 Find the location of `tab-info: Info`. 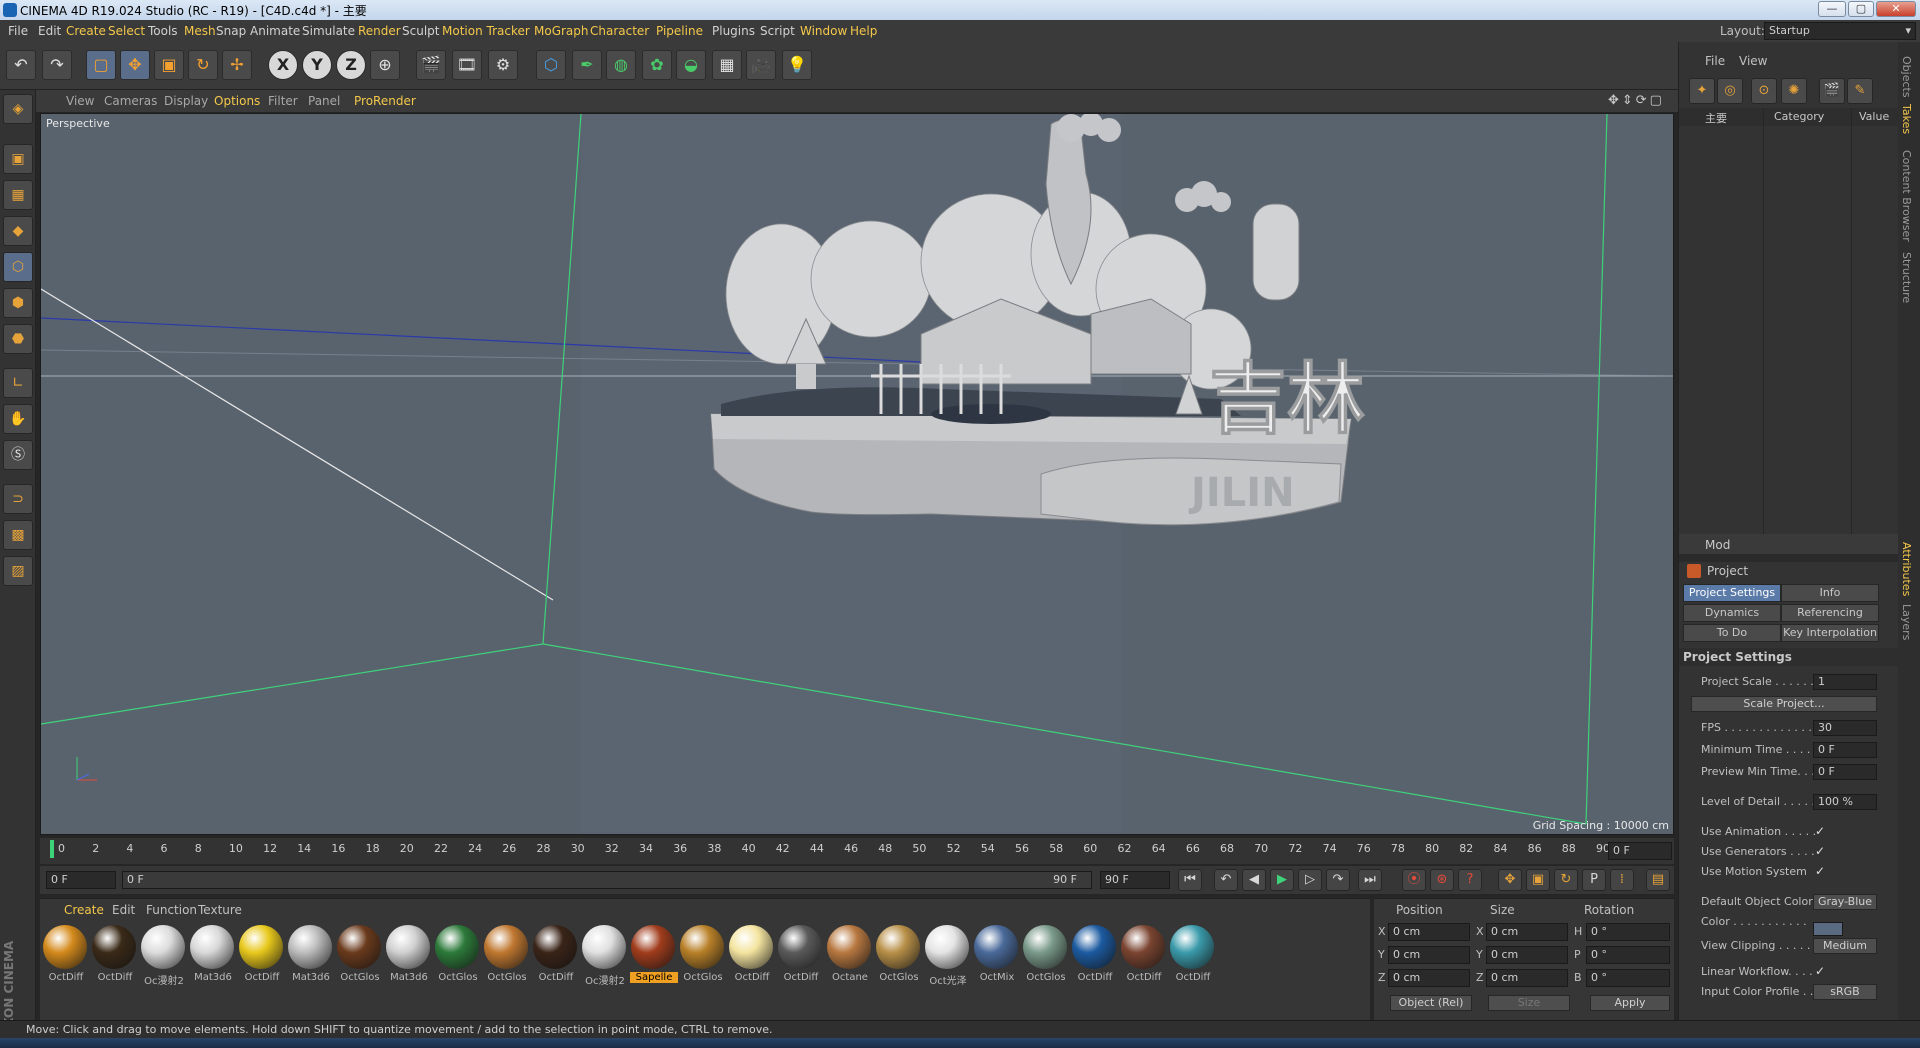

tab-info: Info is located at coordinates (1830, 593).